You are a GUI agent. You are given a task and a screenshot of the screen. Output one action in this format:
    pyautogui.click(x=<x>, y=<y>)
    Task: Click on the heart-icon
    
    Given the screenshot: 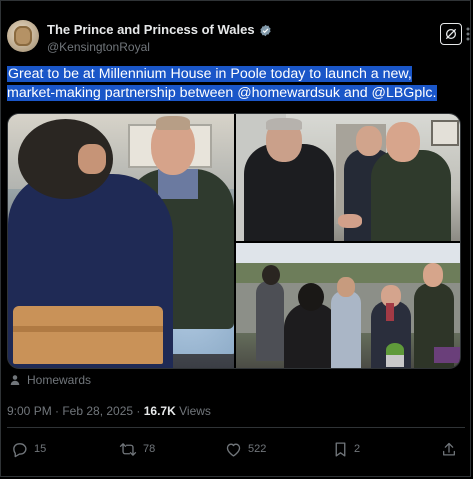 What is the action you would take?
    pyautogui.click(x=233, y=450)
    